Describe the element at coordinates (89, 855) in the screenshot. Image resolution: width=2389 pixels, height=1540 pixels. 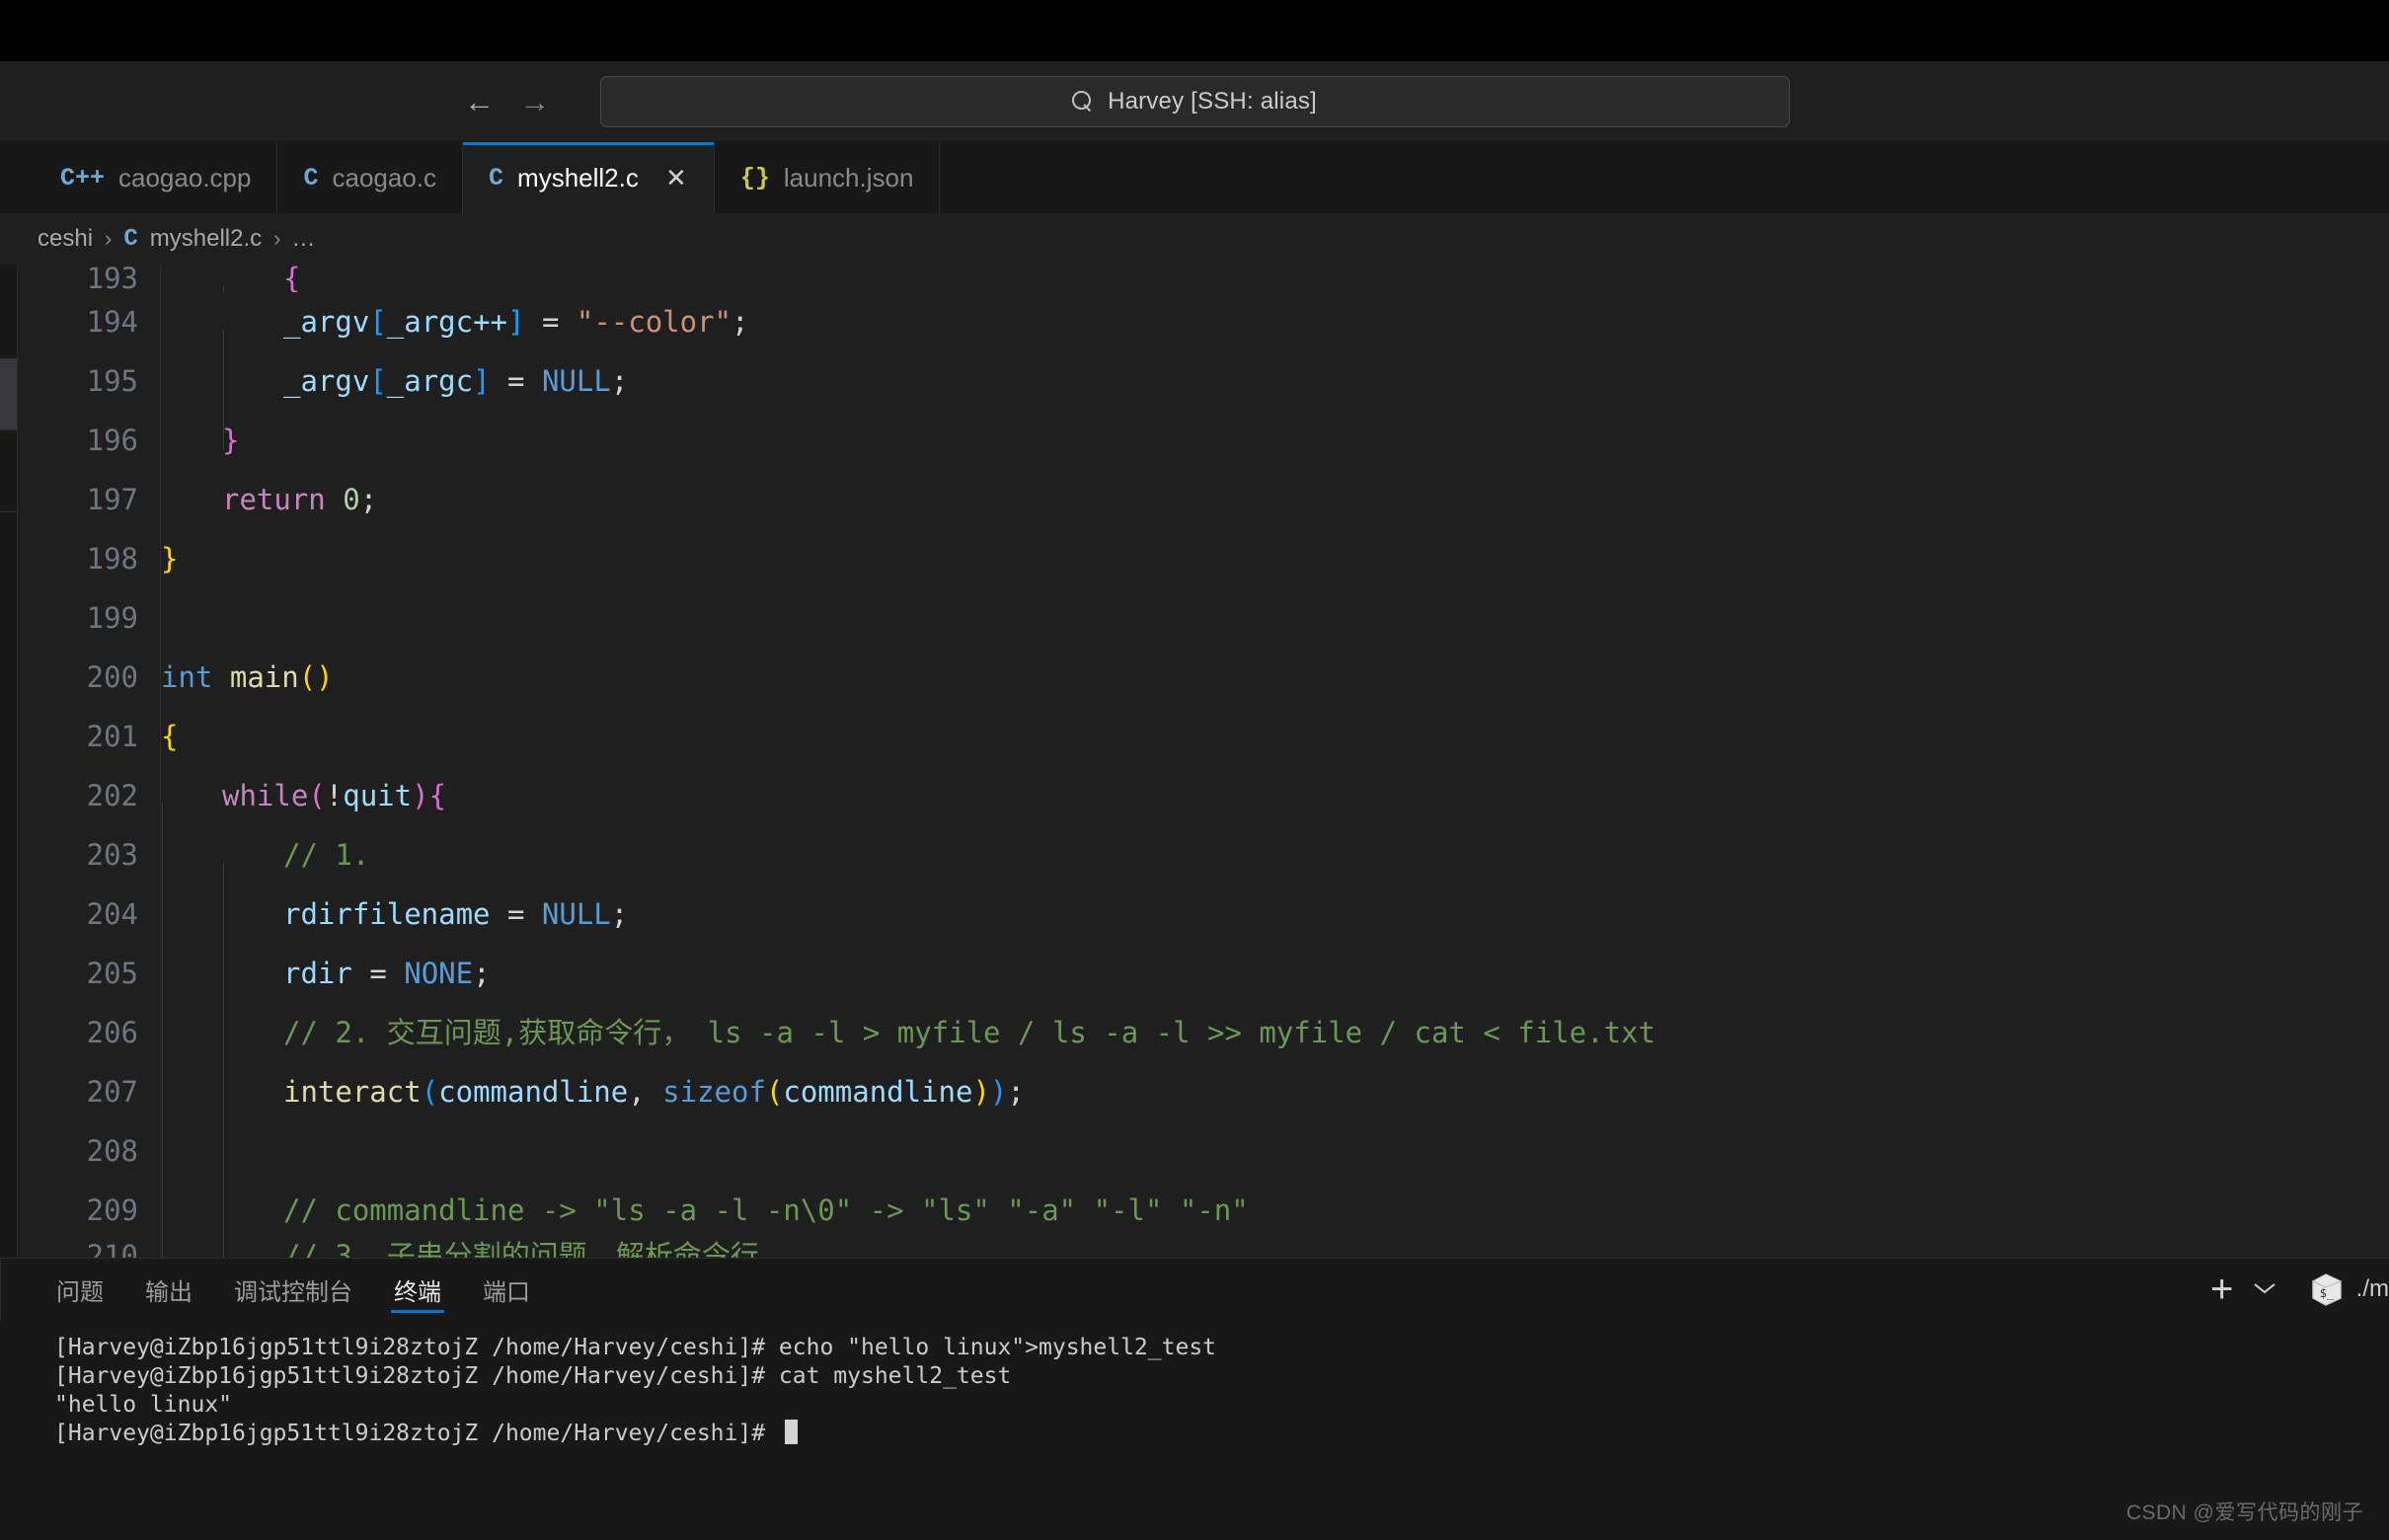
I see `line-number: 203` at that location.